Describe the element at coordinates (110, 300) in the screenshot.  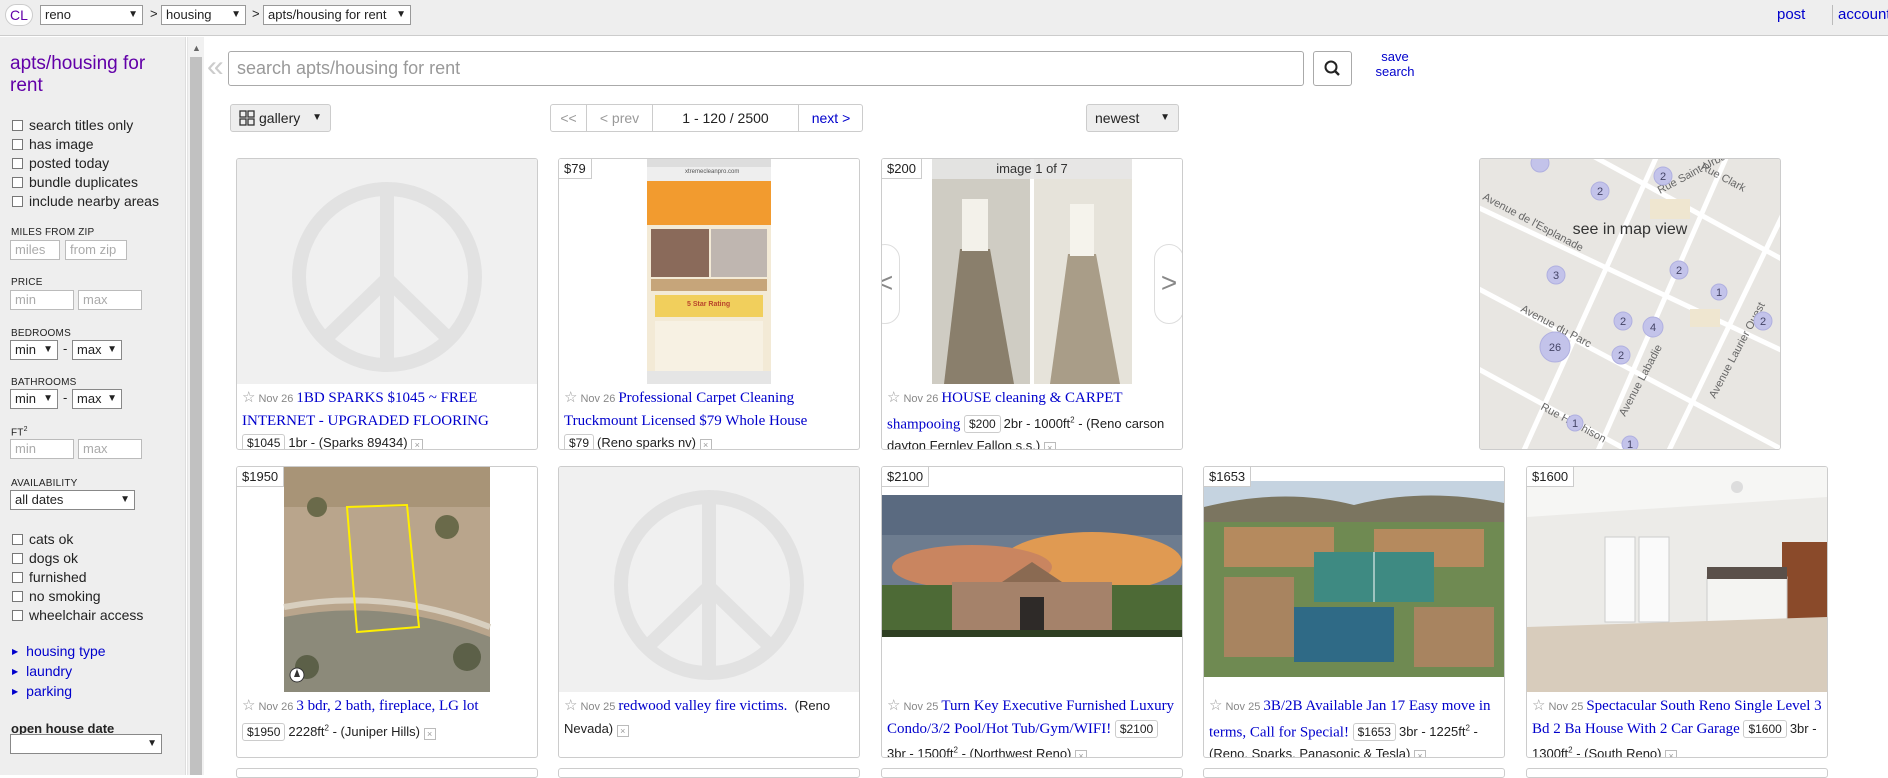
I see `price-max-input: max` at that location.